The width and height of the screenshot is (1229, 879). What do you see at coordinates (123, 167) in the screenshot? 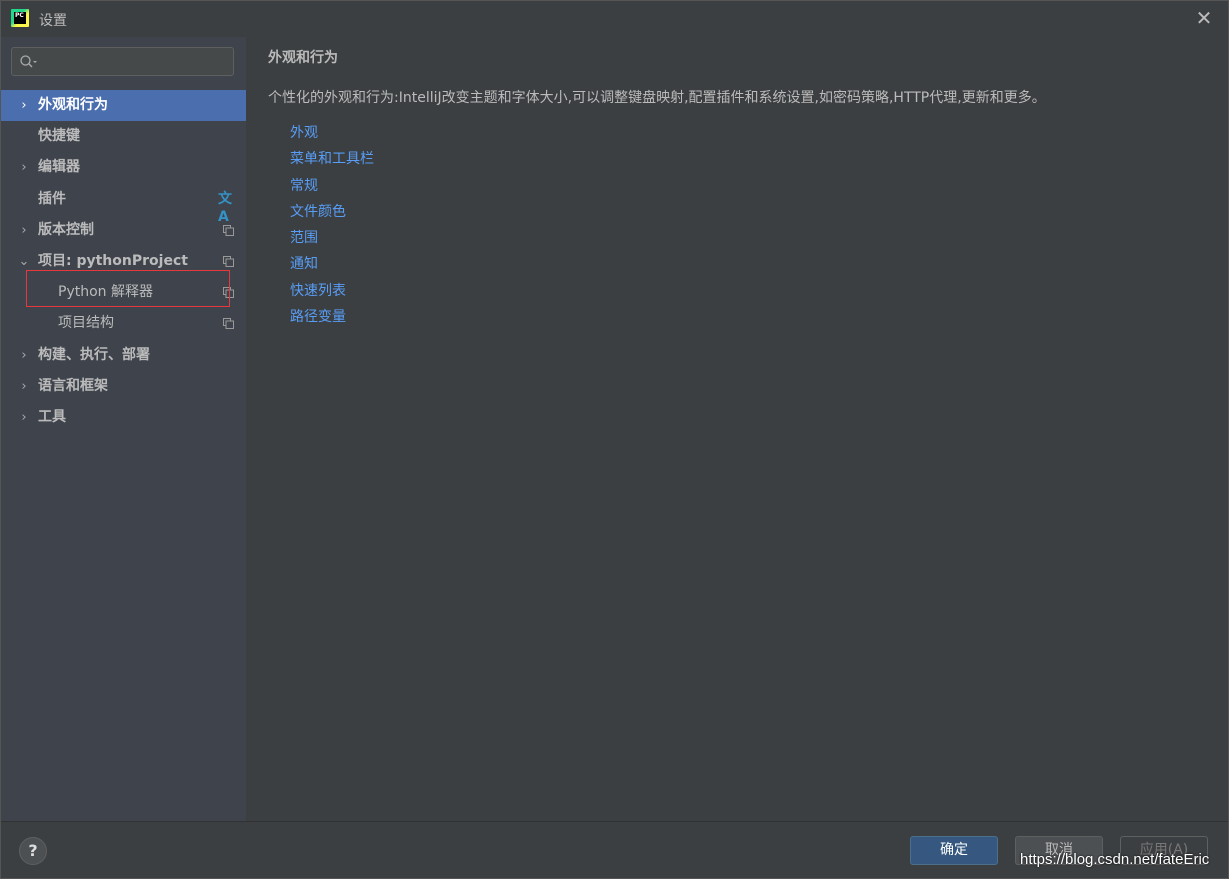
I see `sidebar-item-editor: › 编辑器` at bounding box center [123, 167].